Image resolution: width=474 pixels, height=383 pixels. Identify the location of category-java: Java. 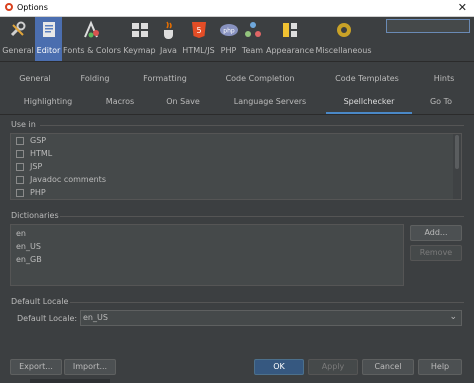
(168, 39).